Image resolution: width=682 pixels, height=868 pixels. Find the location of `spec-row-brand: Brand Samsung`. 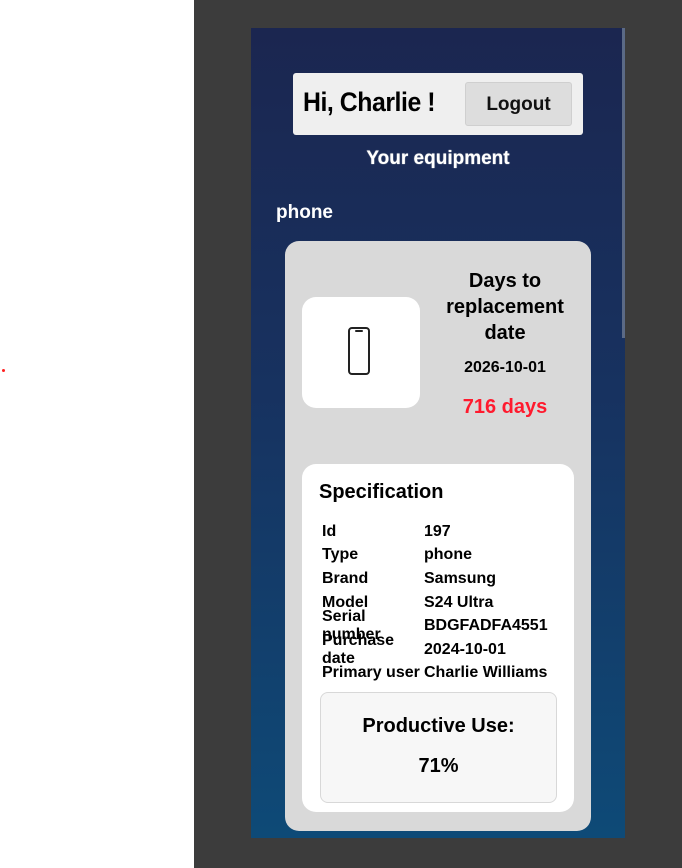

spec-row-brand: Brand Samsung is located at coordinates (435, 579).